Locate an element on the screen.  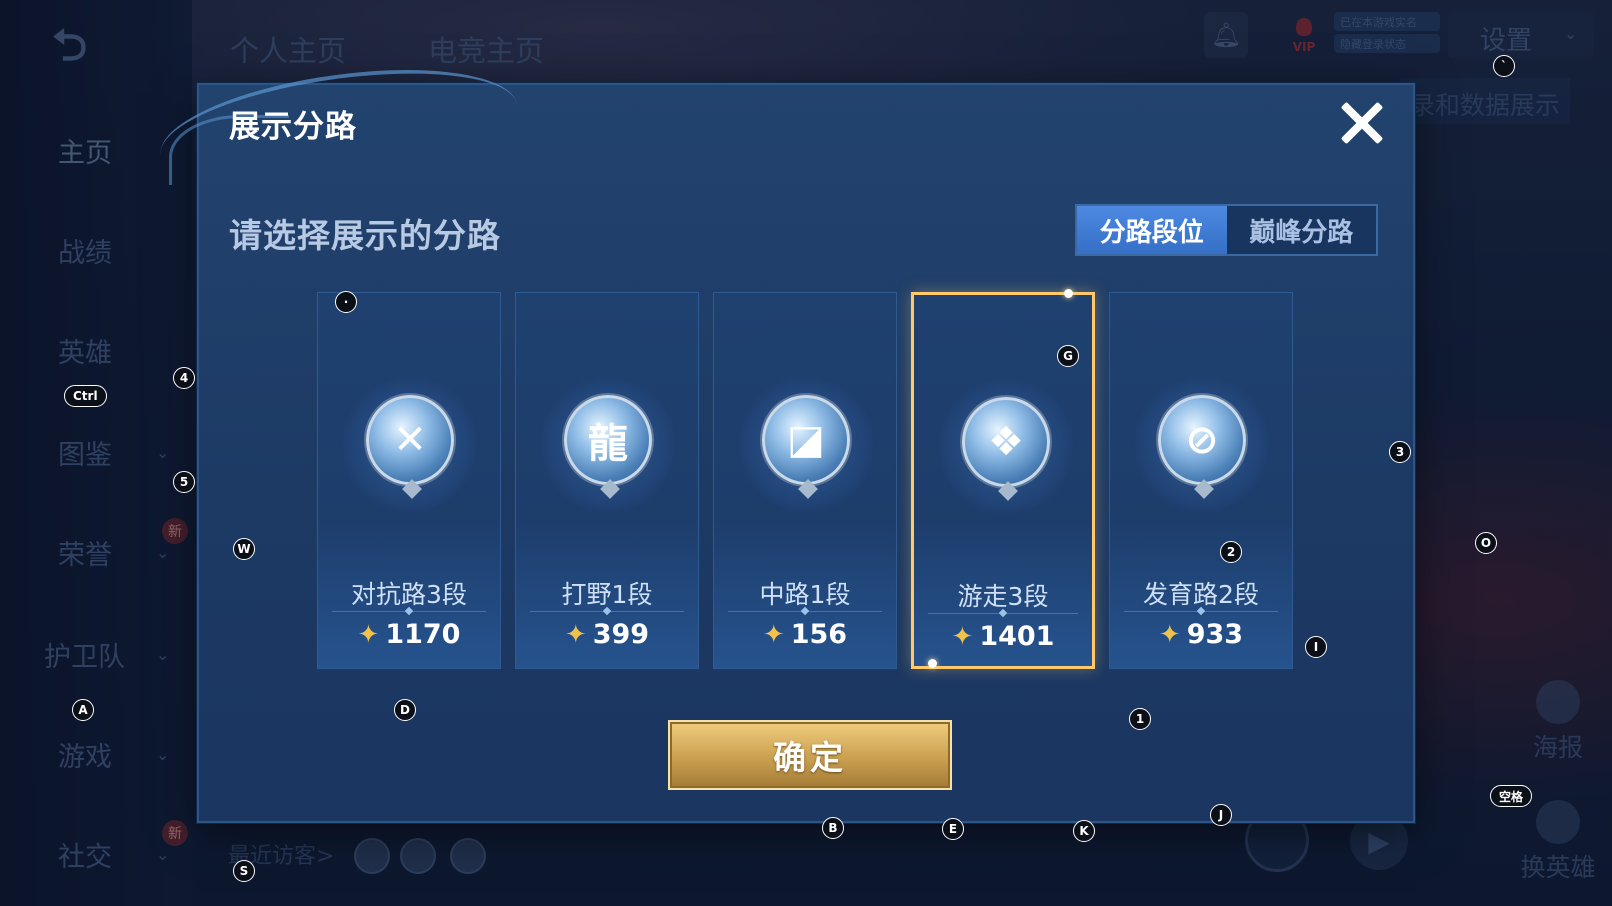
key-hint: S is located at coordinates (244, 871).